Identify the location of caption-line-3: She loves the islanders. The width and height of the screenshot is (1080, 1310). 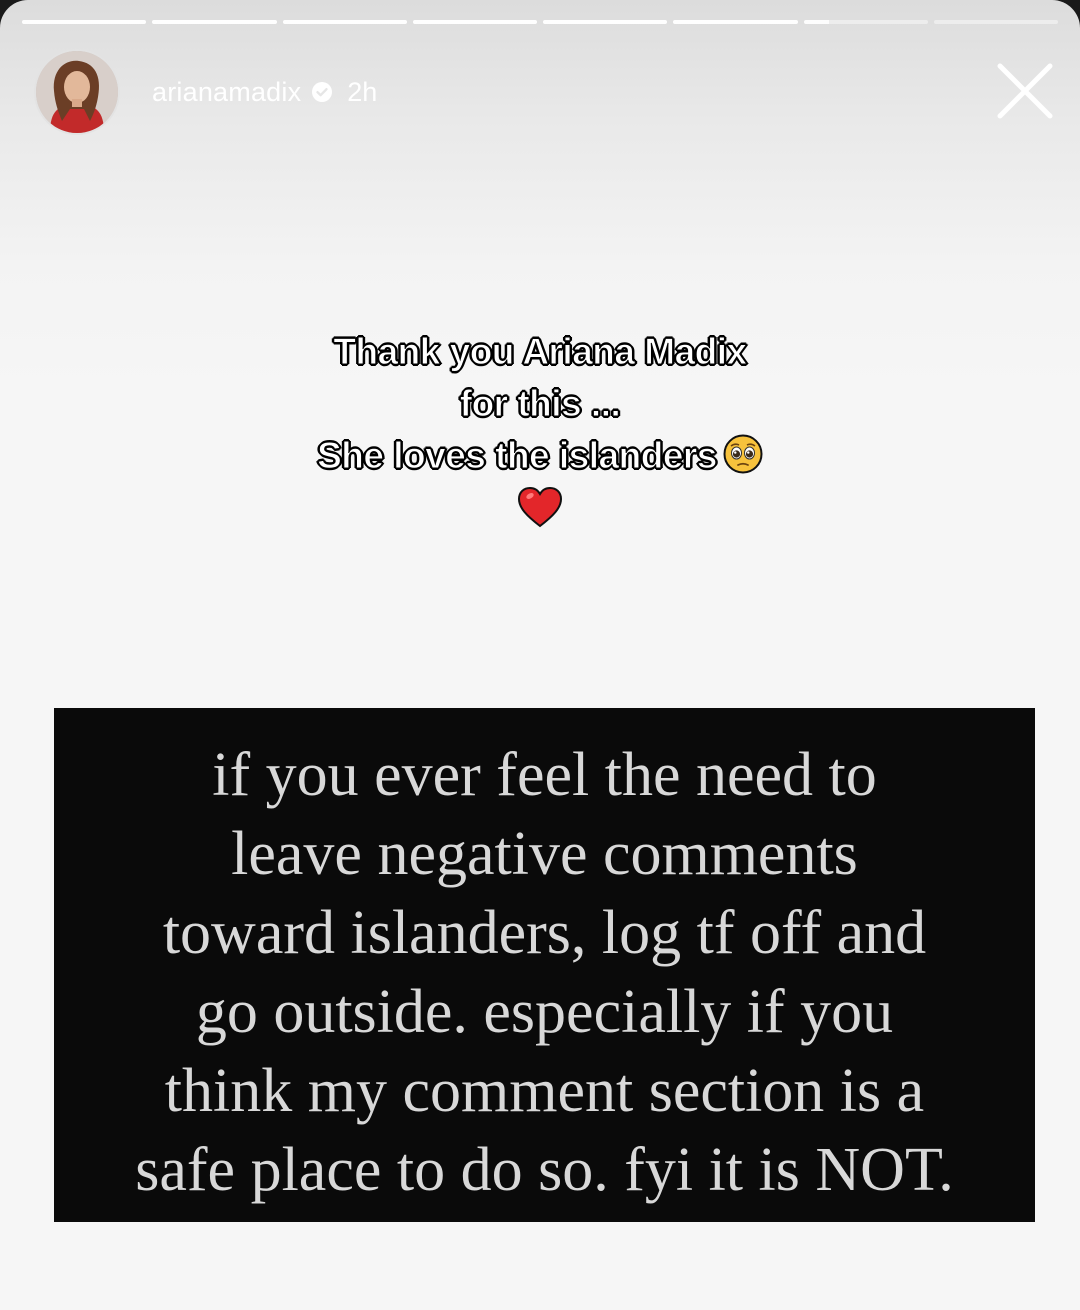
(540, 456).